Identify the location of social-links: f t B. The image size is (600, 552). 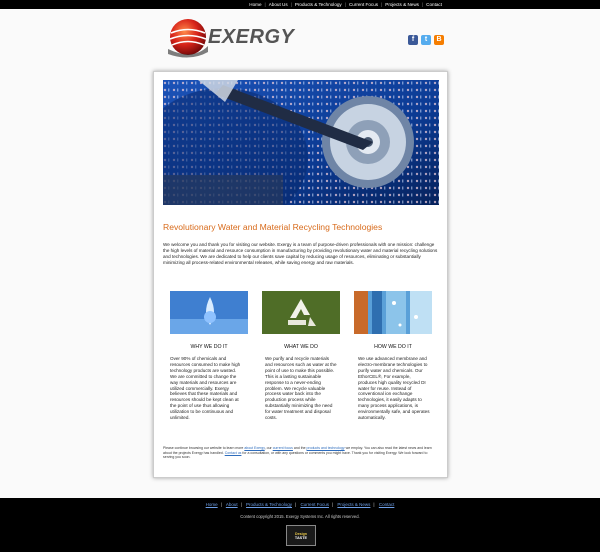
(426, 40).